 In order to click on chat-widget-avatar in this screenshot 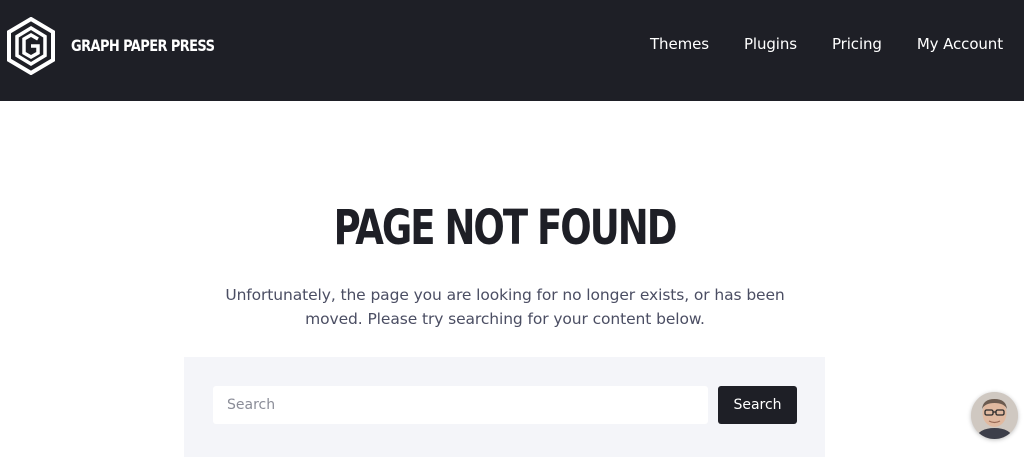, I will do `click(994, 415)`.